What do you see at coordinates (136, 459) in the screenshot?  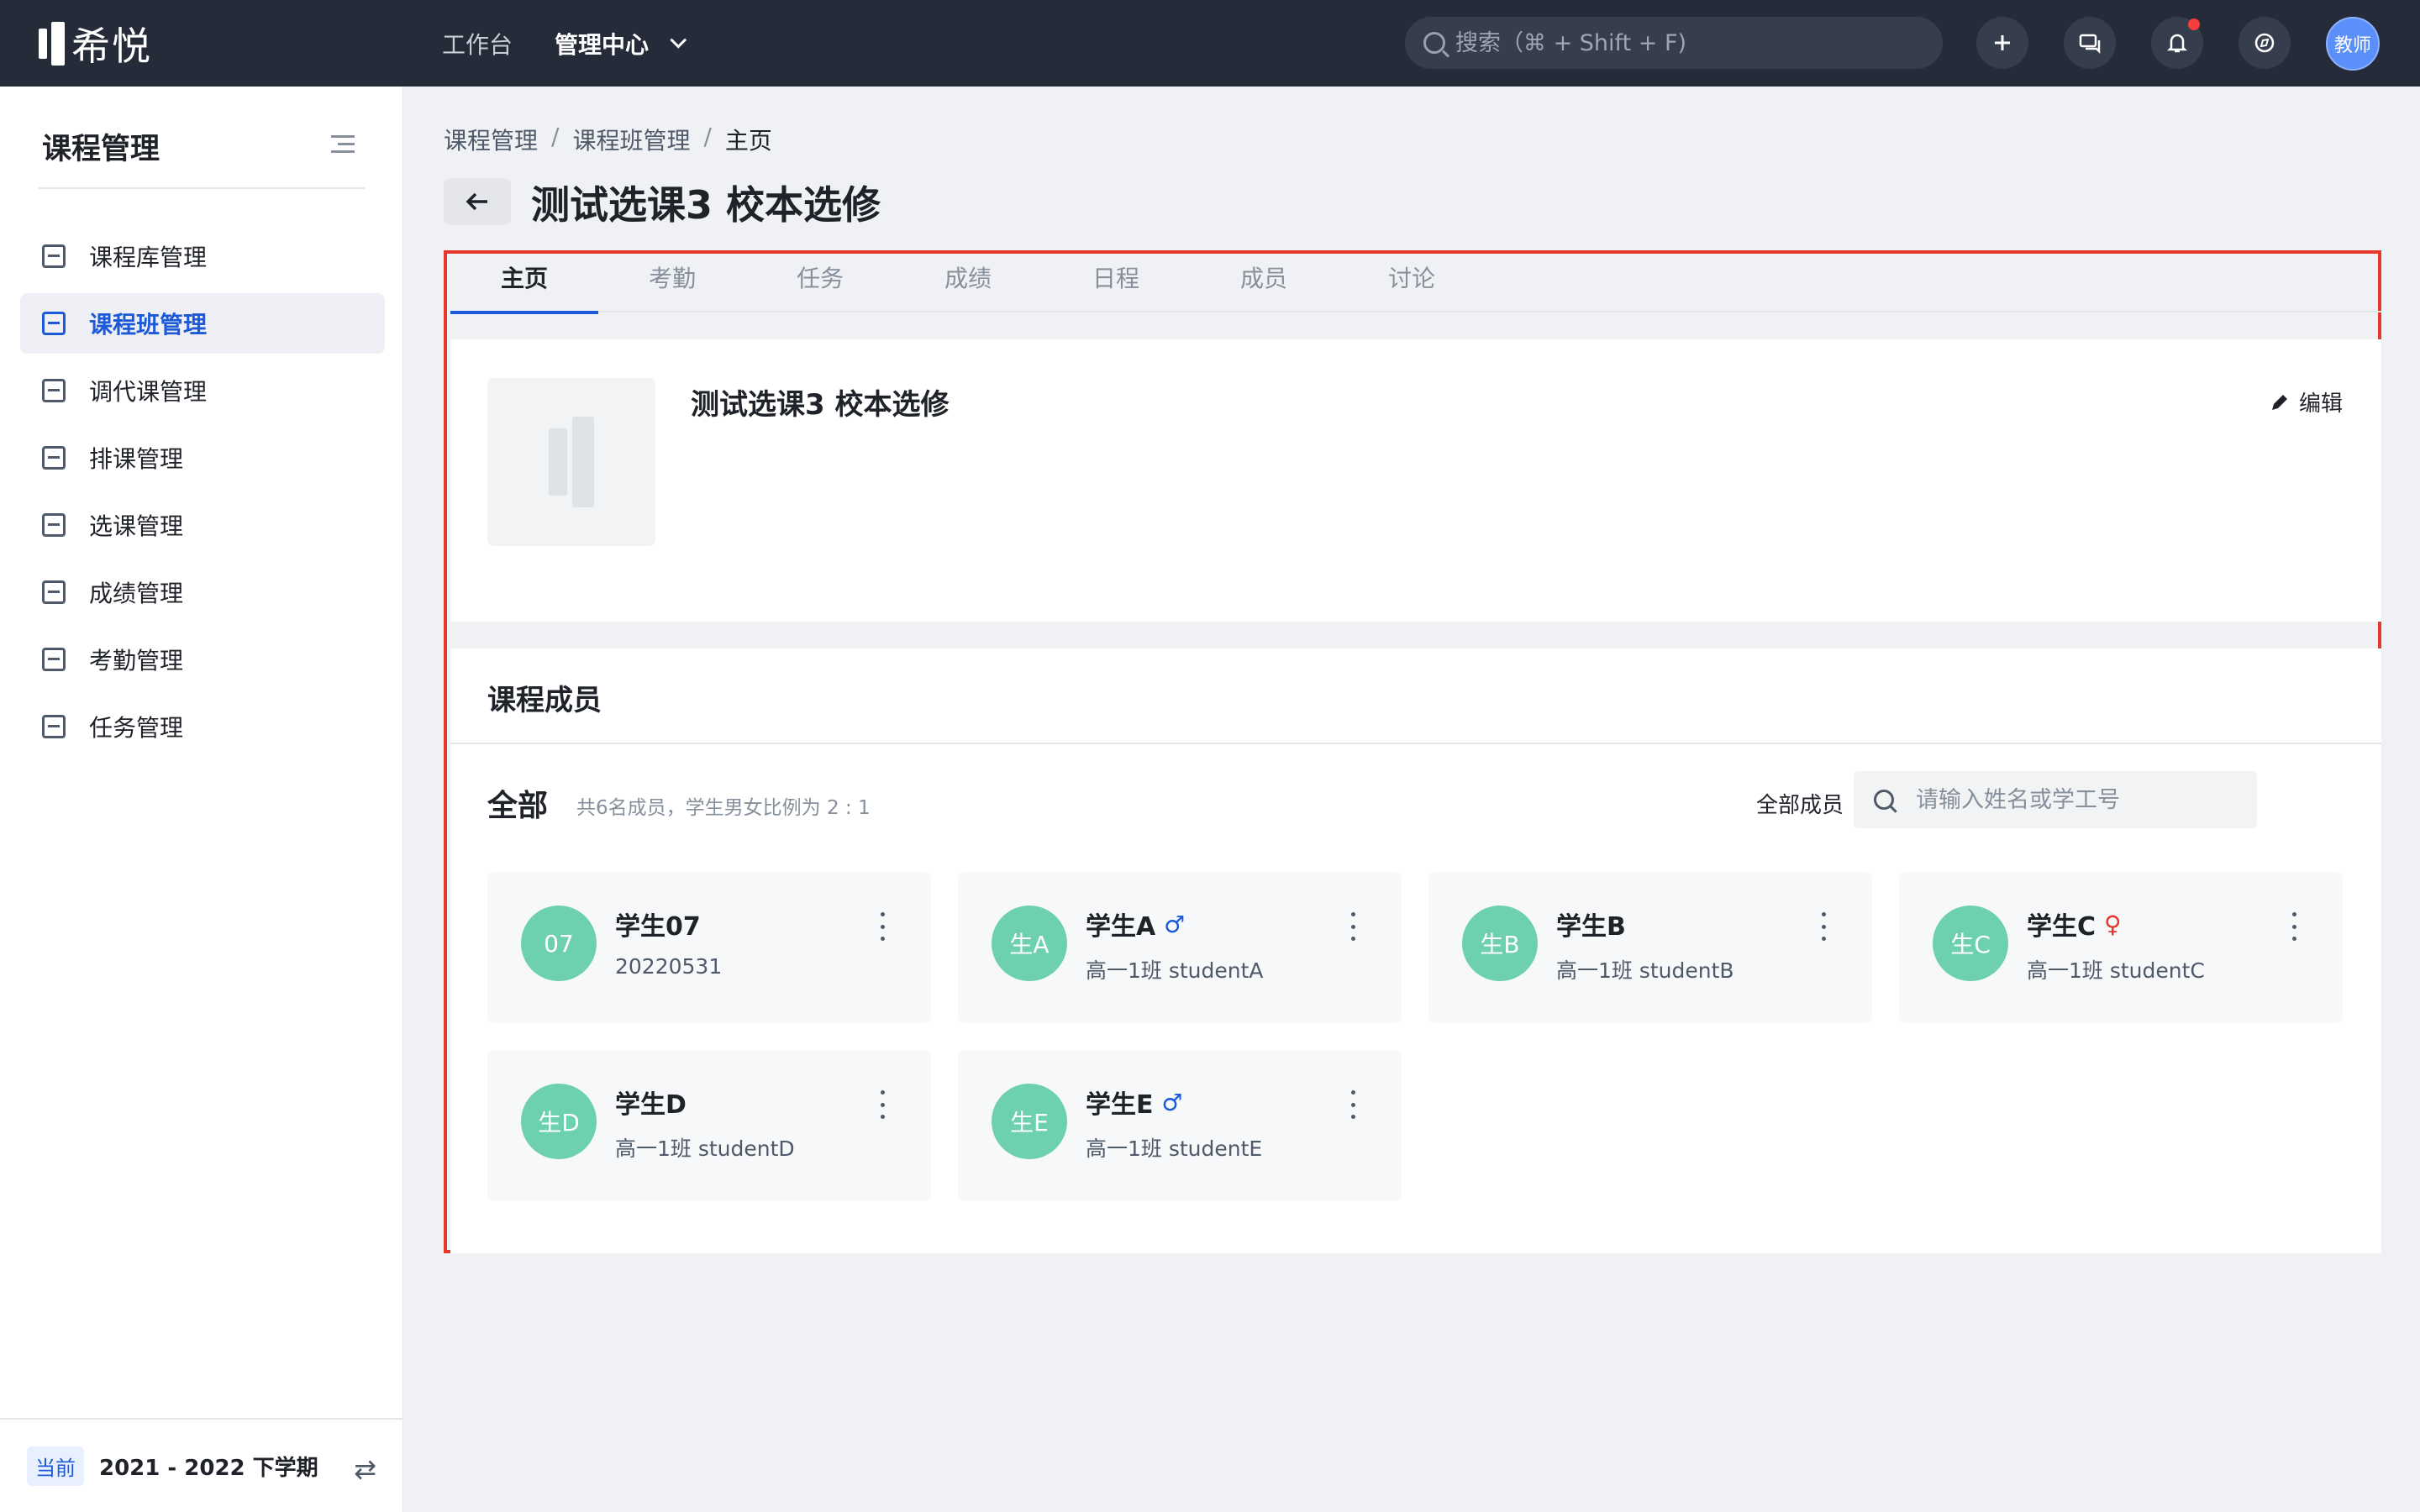 I see `sidebar-item-label: 排课管理` at bounding box center [136, 459].